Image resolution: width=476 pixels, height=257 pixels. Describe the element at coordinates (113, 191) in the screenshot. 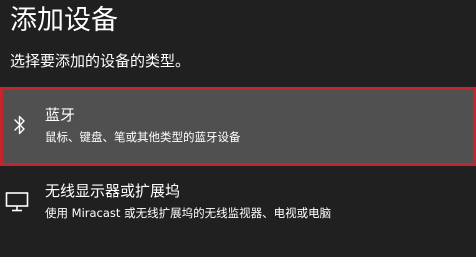

I see `option-wireless-display-title: 无线显示器或扩展坞` at that location.